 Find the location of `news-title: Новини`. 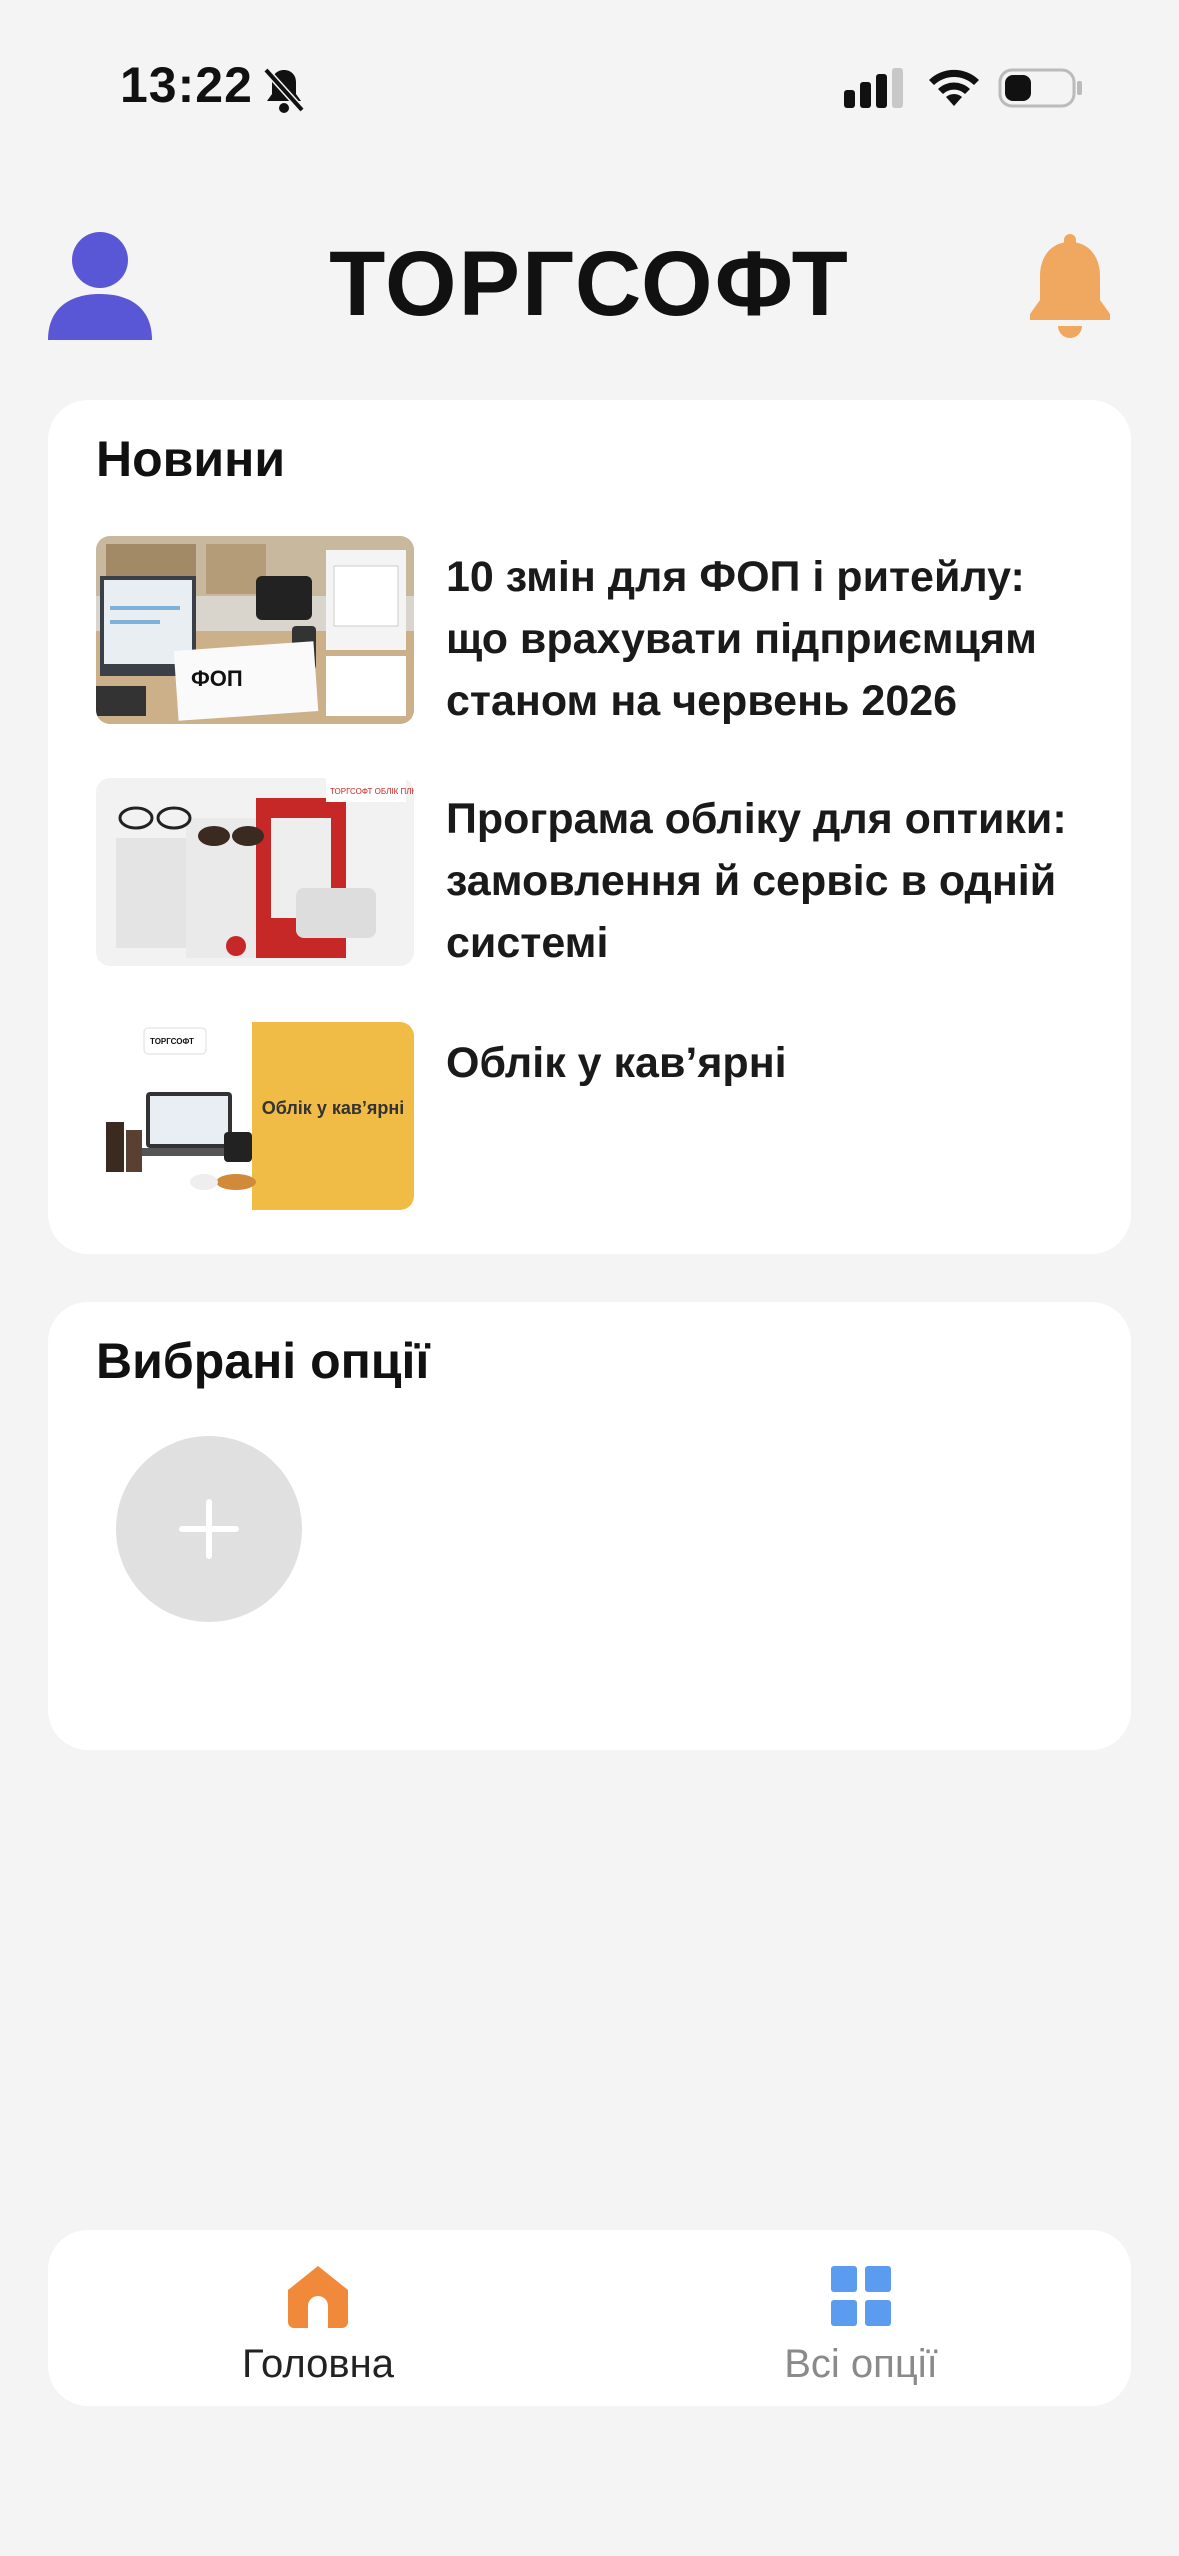

news-title: Новини is located at coordinates (191, 459).